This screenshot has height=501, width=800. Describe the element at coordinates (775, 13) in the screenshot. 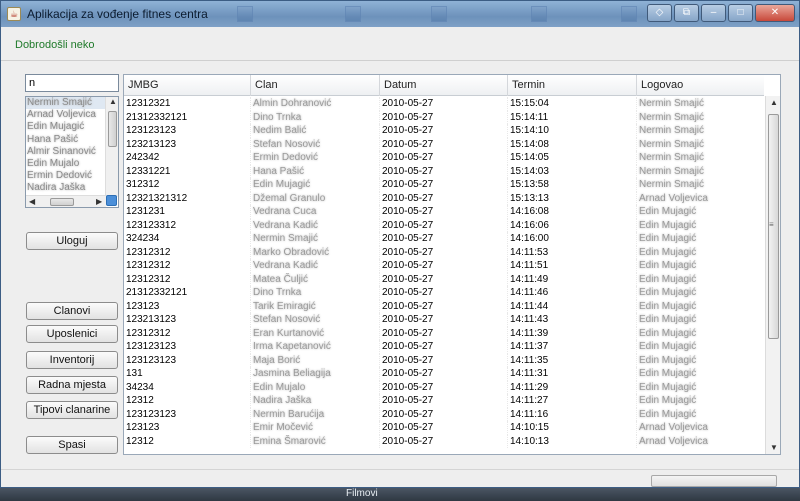

I see `window-close-button: ✕` at that location.